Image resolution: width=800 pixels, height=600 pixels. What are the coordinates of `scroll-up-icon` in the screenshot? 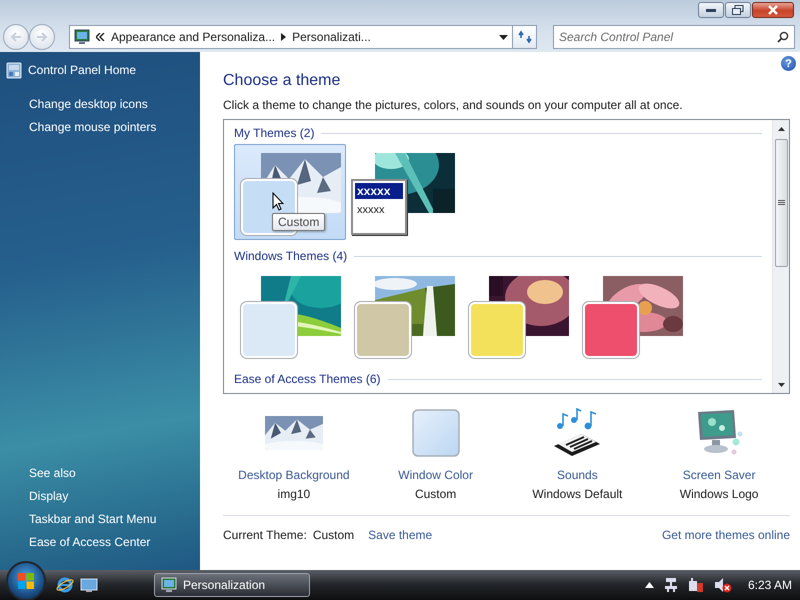 It's located at (781, 128).